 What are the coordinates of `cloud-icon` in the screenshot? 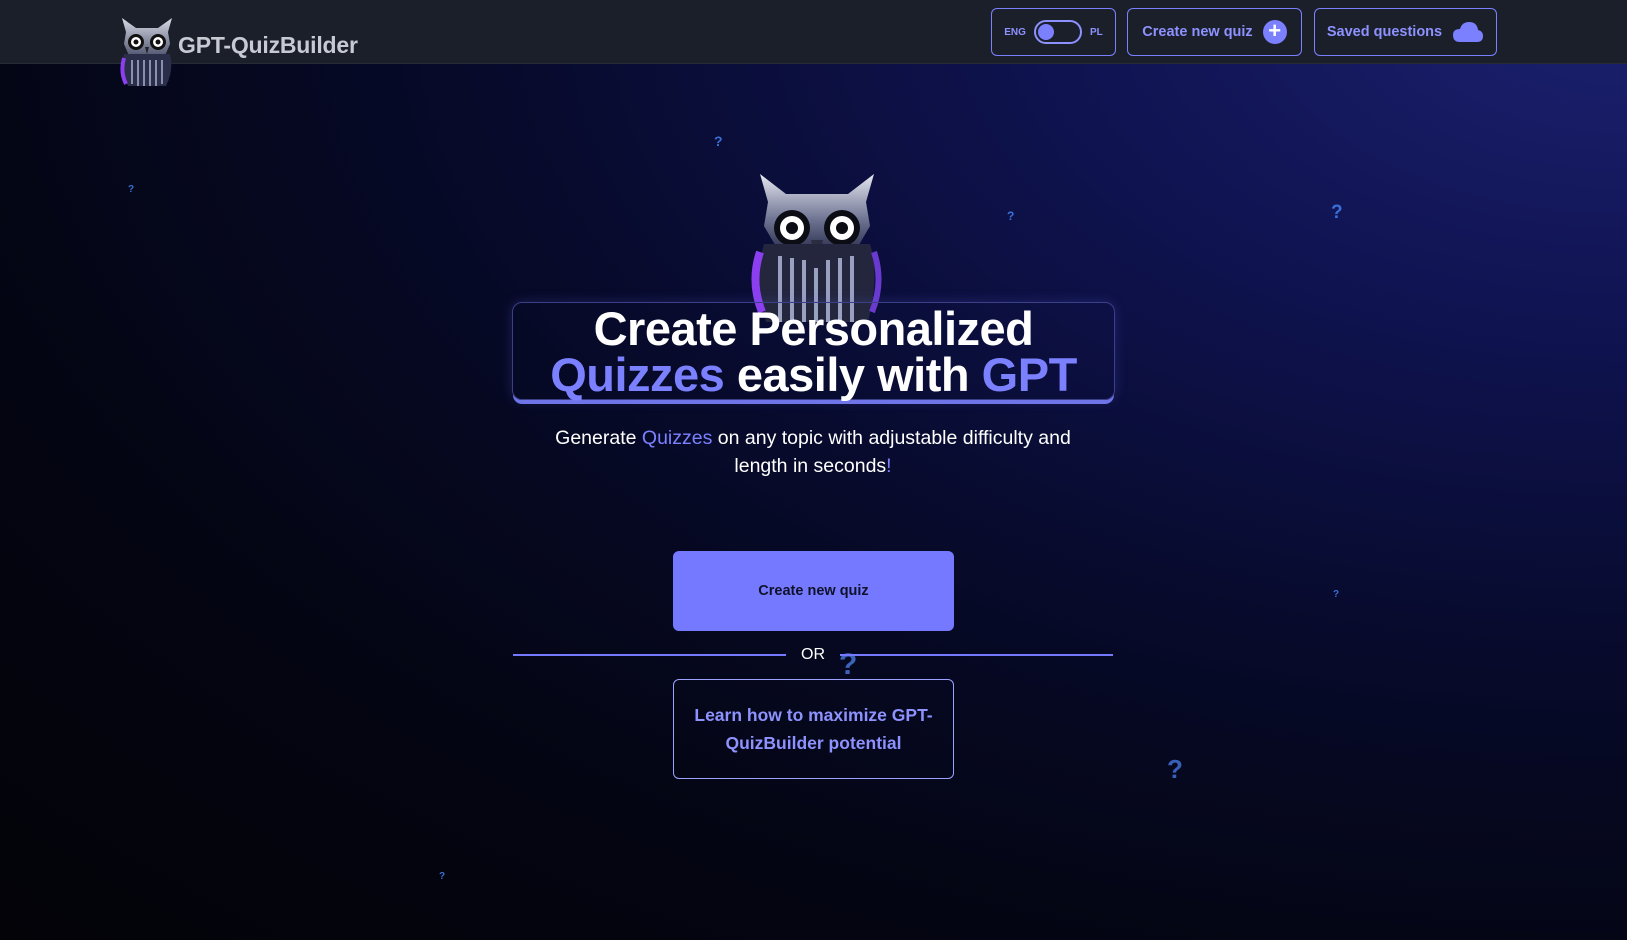 It's located at (1468, 32).